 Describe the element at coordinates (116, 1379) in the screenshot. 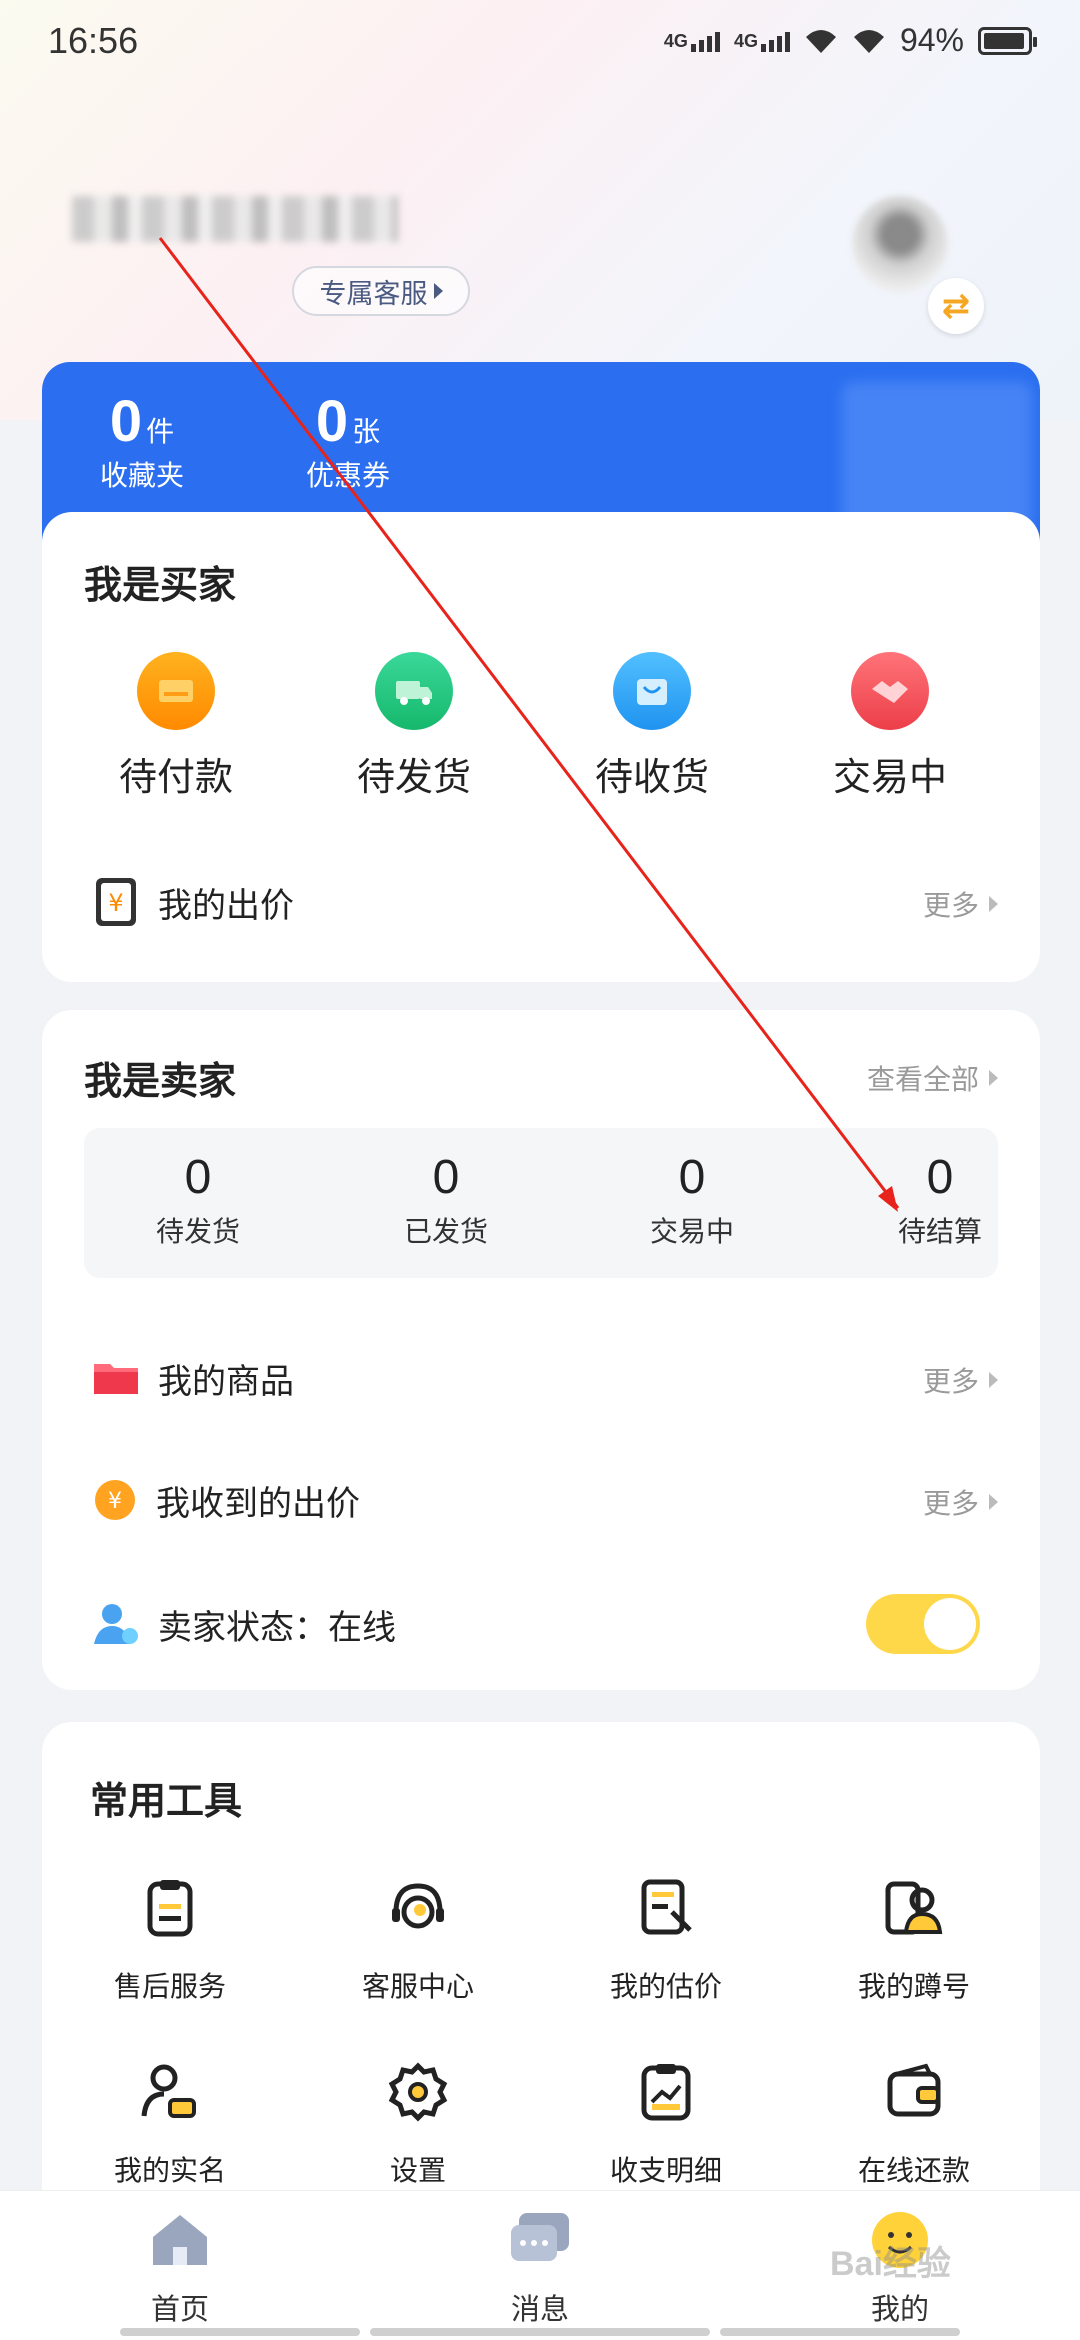

I see `folder-icon` at that location.